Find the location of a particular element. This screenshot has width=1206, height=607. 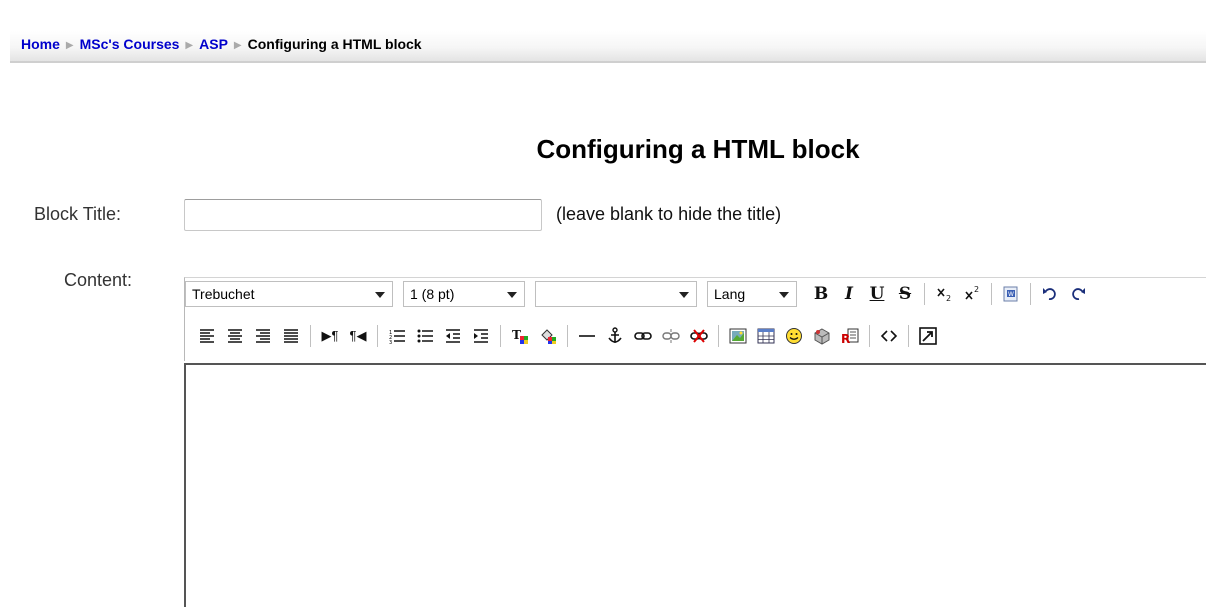

insert-link-button is located at coordinates (643, 336).